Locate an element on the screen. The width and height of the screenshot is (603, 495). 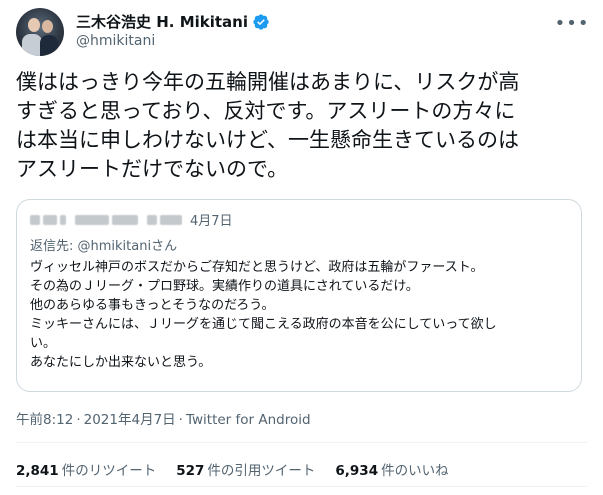
tweet-text-line: すぎると思っており、反対です。アスリートの方々に is located at coordinates (266, 111).